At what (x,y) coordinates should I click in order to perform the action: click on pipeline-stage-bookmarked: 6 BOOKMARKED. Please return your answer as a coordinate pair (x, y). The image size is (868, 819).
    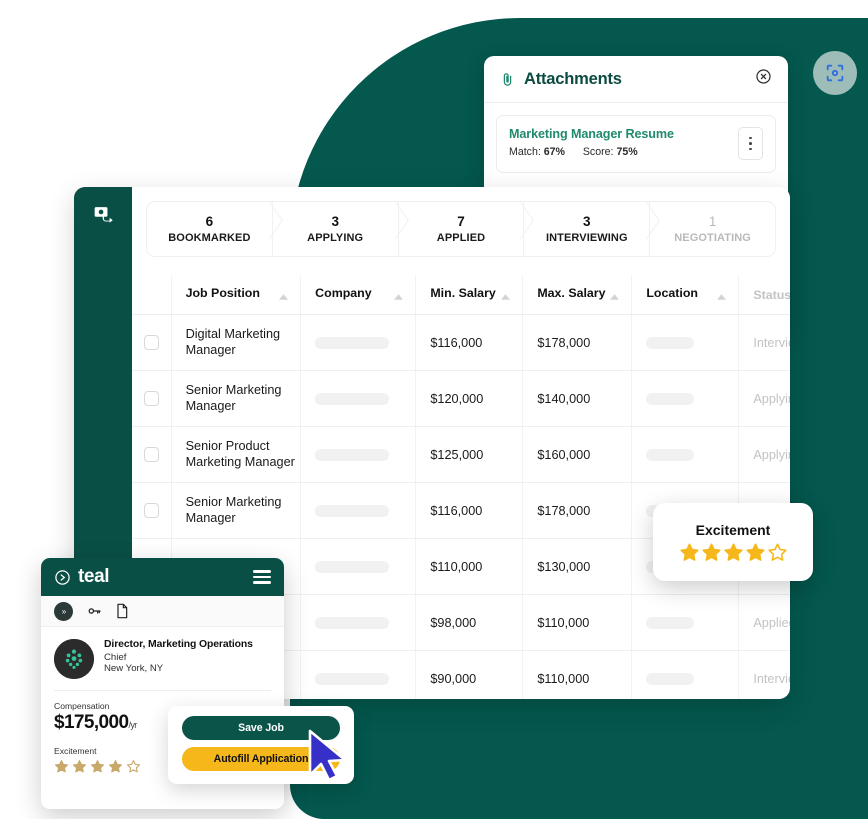
    Looking at the image, I should click on (210, 229).